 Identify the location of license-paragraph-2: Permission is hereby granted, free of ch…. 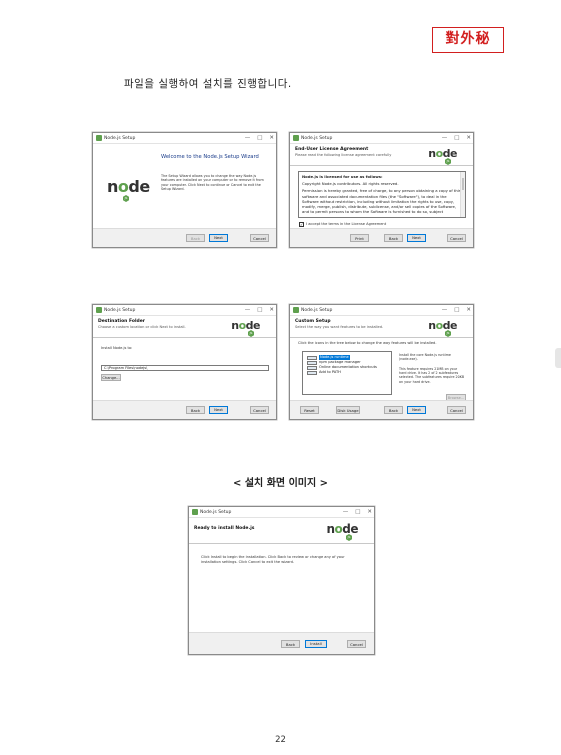
(381, 201).